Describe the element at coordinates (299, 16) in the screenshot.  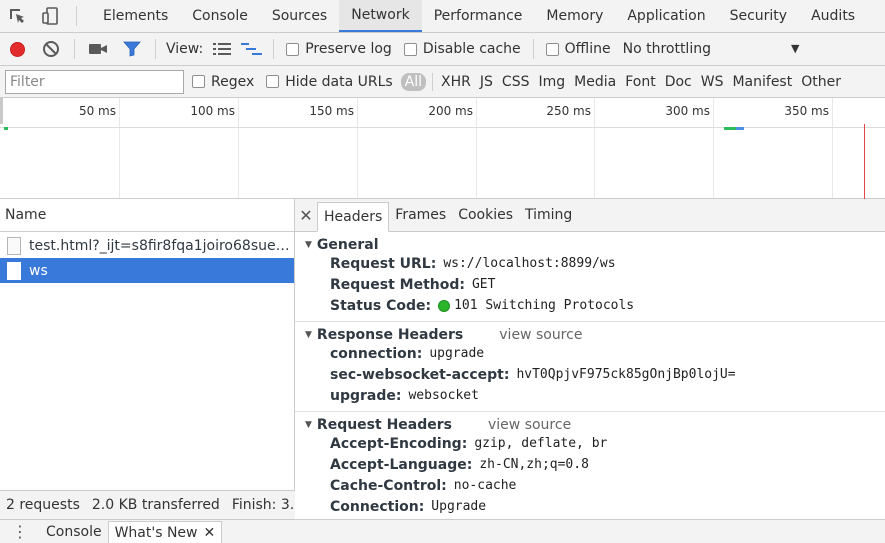
I see `tab-sources: Sources` at that location.